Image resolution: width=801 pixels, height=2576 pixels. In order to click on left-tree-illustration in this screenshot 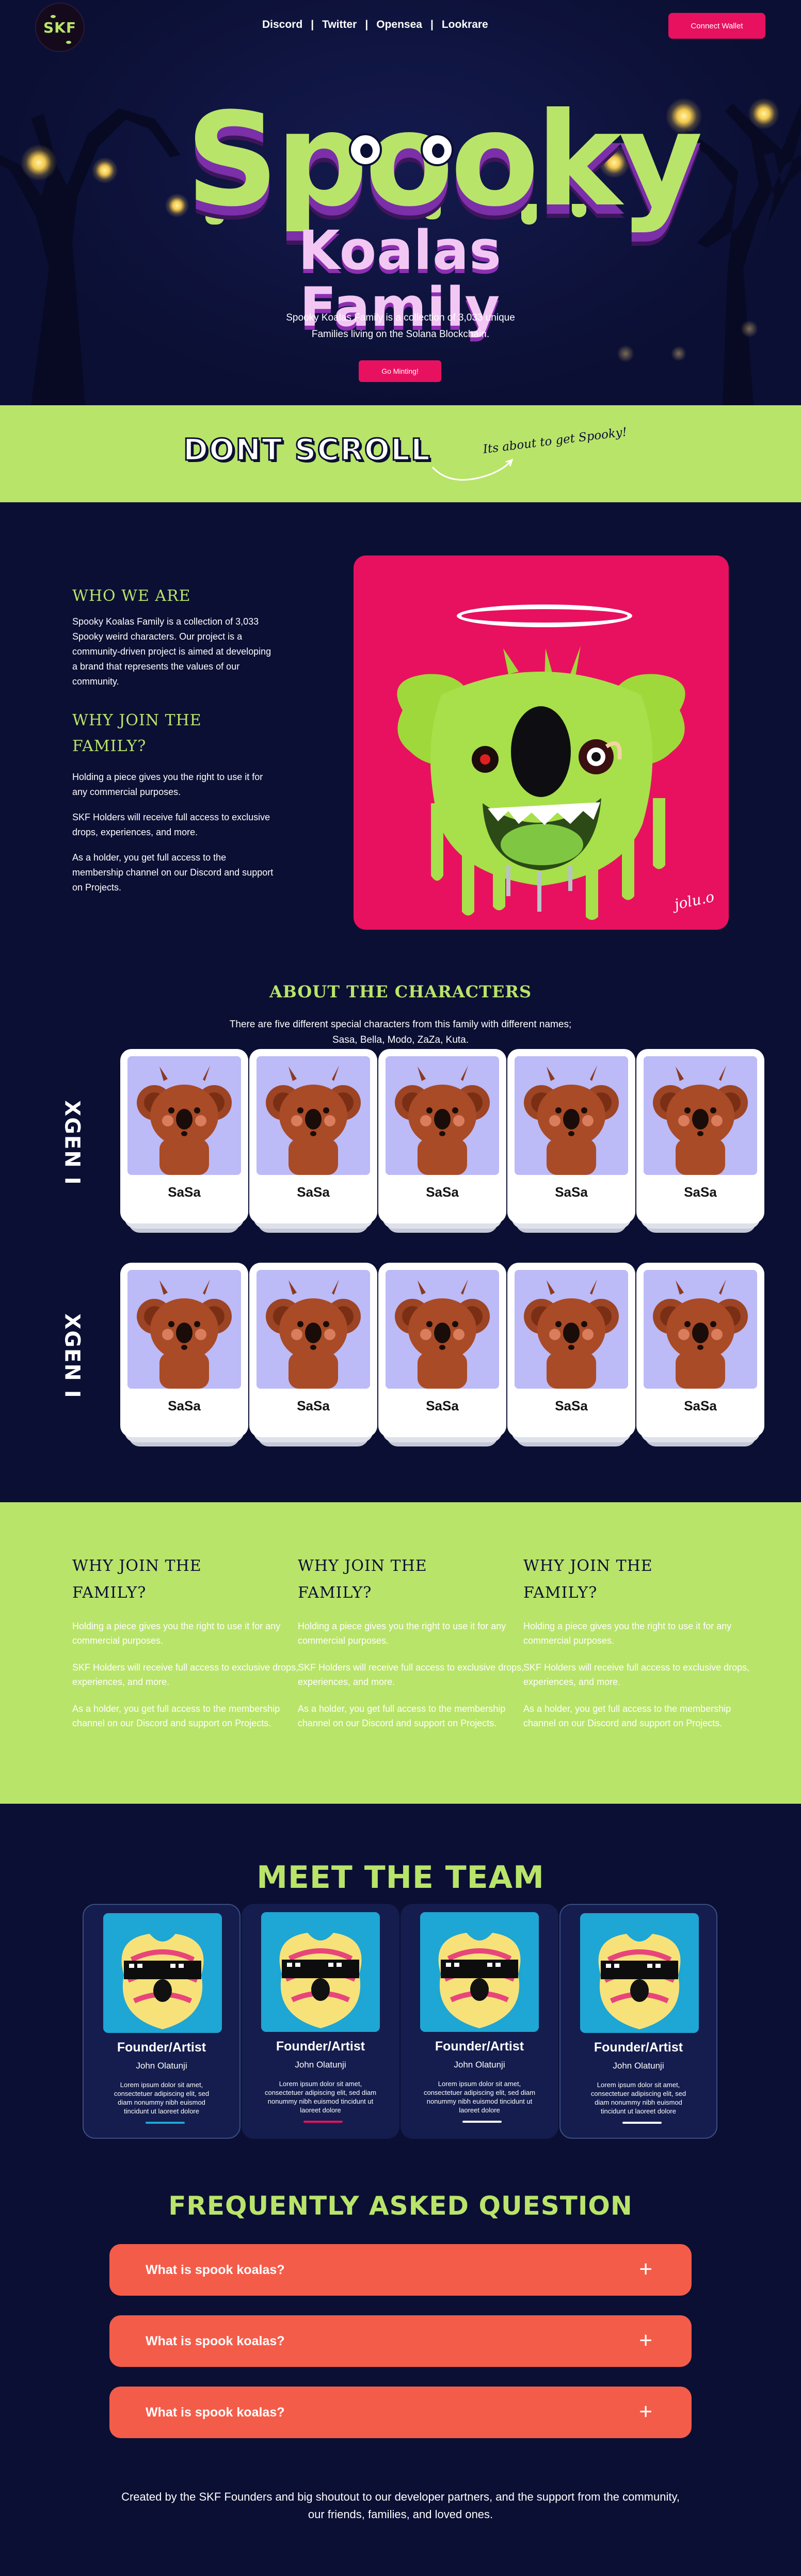, I will do `click(91, 256)`.